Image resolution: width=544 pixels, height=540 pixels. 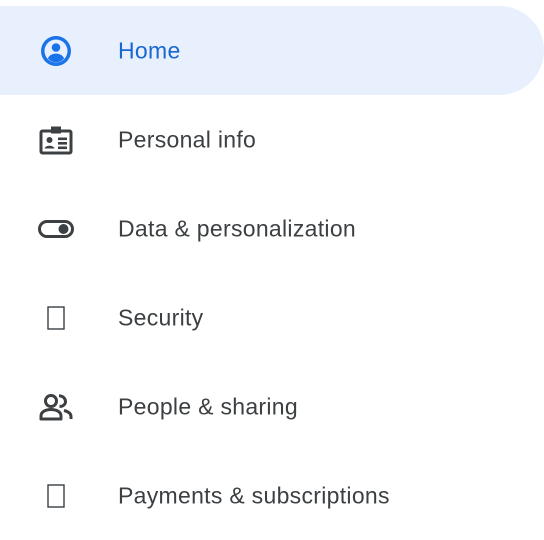 I want to click on sidebar-item-label: Personal info, so click(x=187, y=139).